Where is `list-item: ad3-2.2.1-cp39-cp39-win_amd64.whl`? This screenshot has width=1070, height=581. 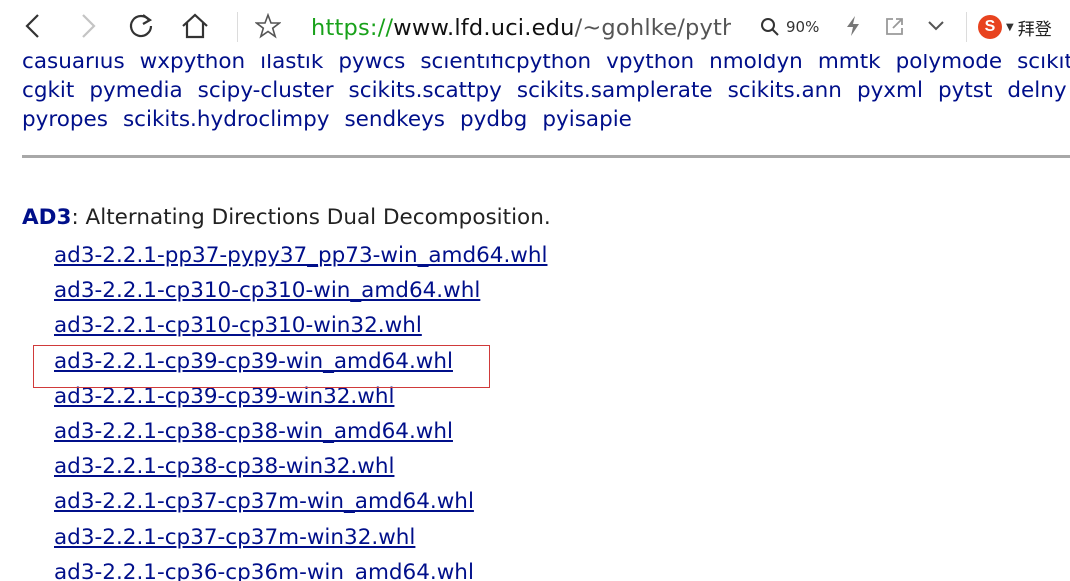
list-item: ad3-2.2.1-cp39-cp39-win_amd64.whl is located at coordinates (300, 364).